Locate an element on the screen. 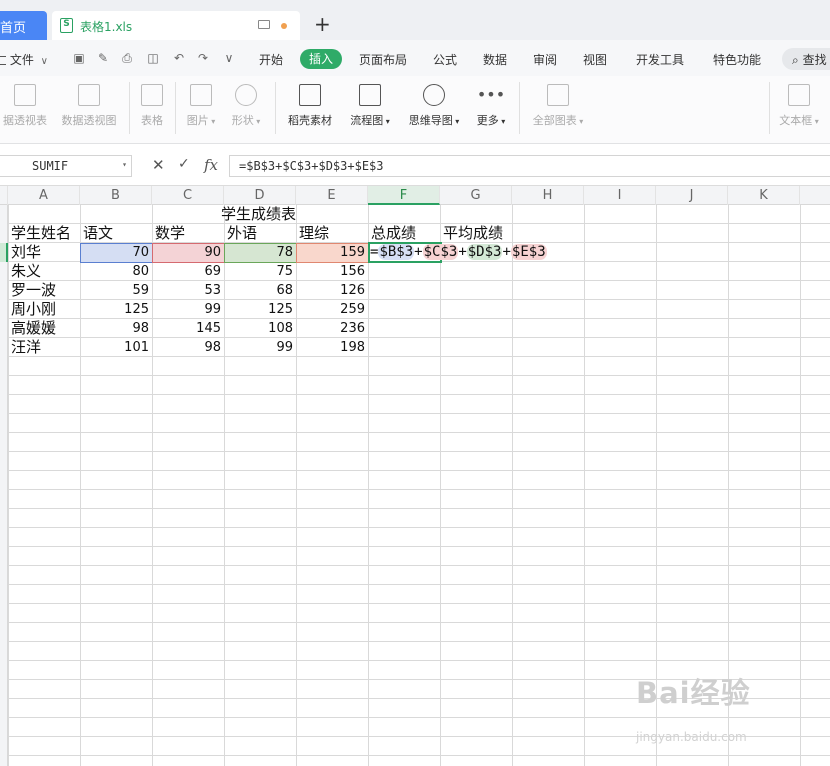 Image resolution: width=830 pixels, height=766 pixels. pivot-table-button: 据透视表 is located at coordinates (25, 106).